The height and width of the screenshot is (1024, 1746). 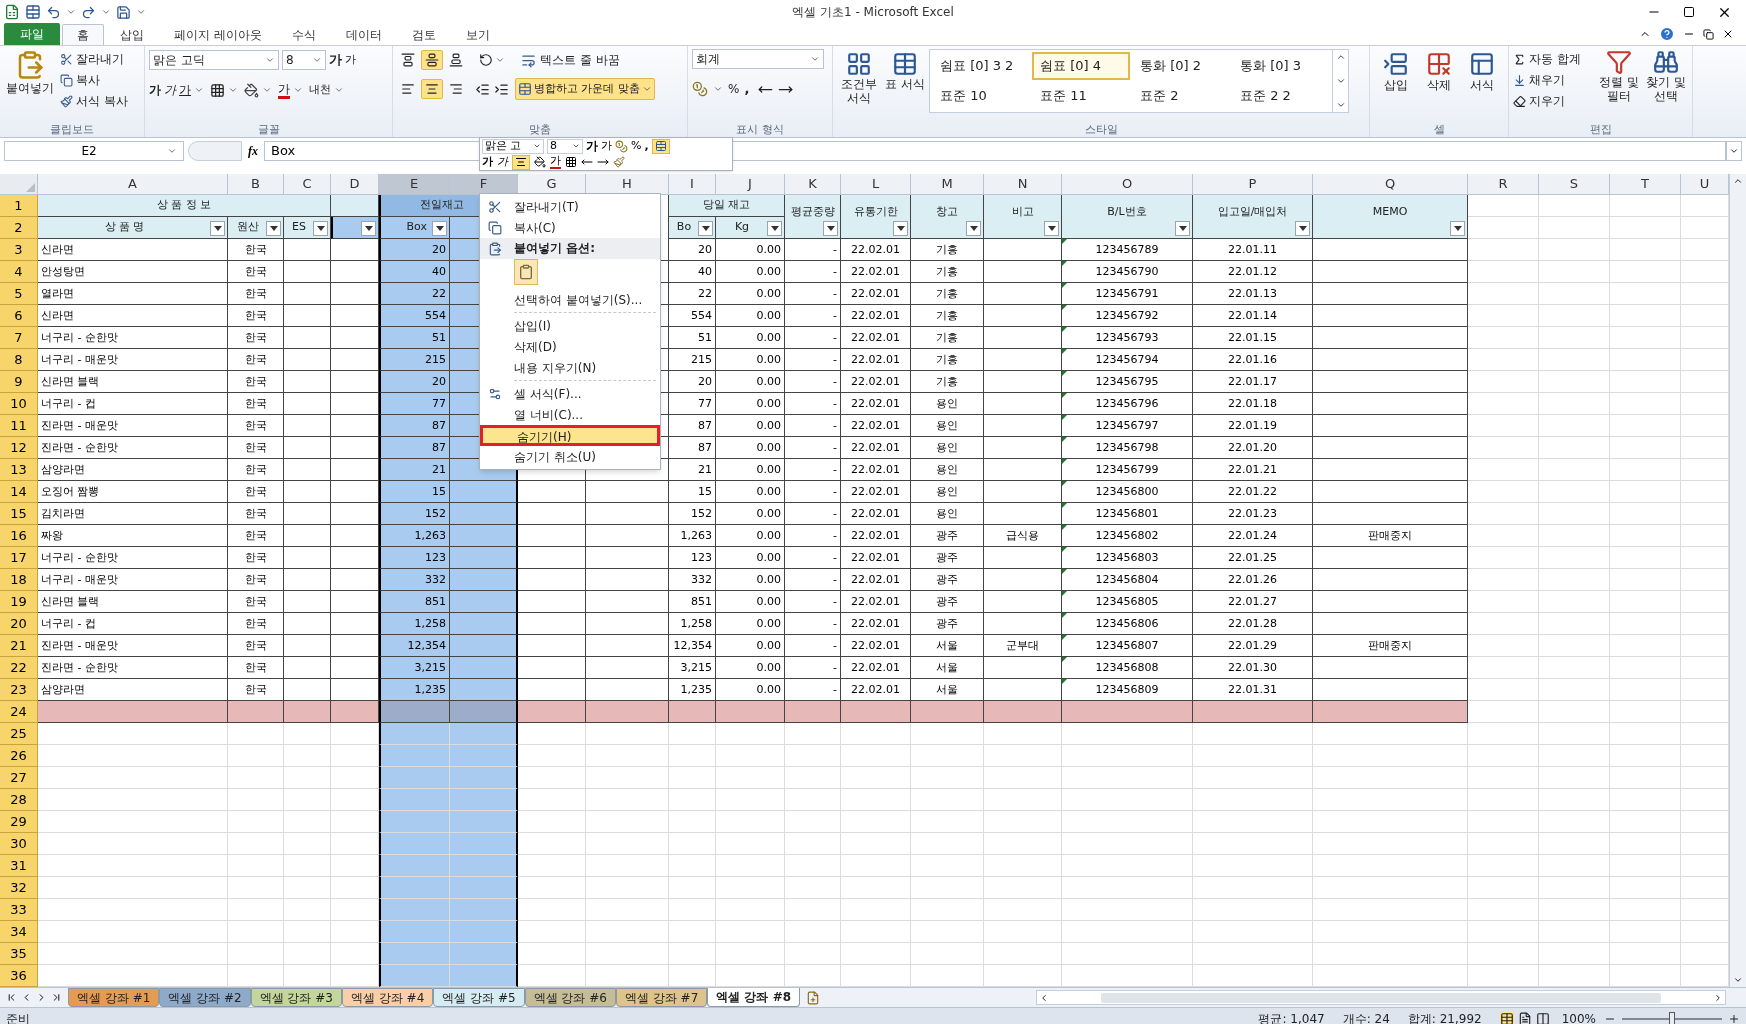 I want to click on row-header: 28, so click(x=19, y=800).